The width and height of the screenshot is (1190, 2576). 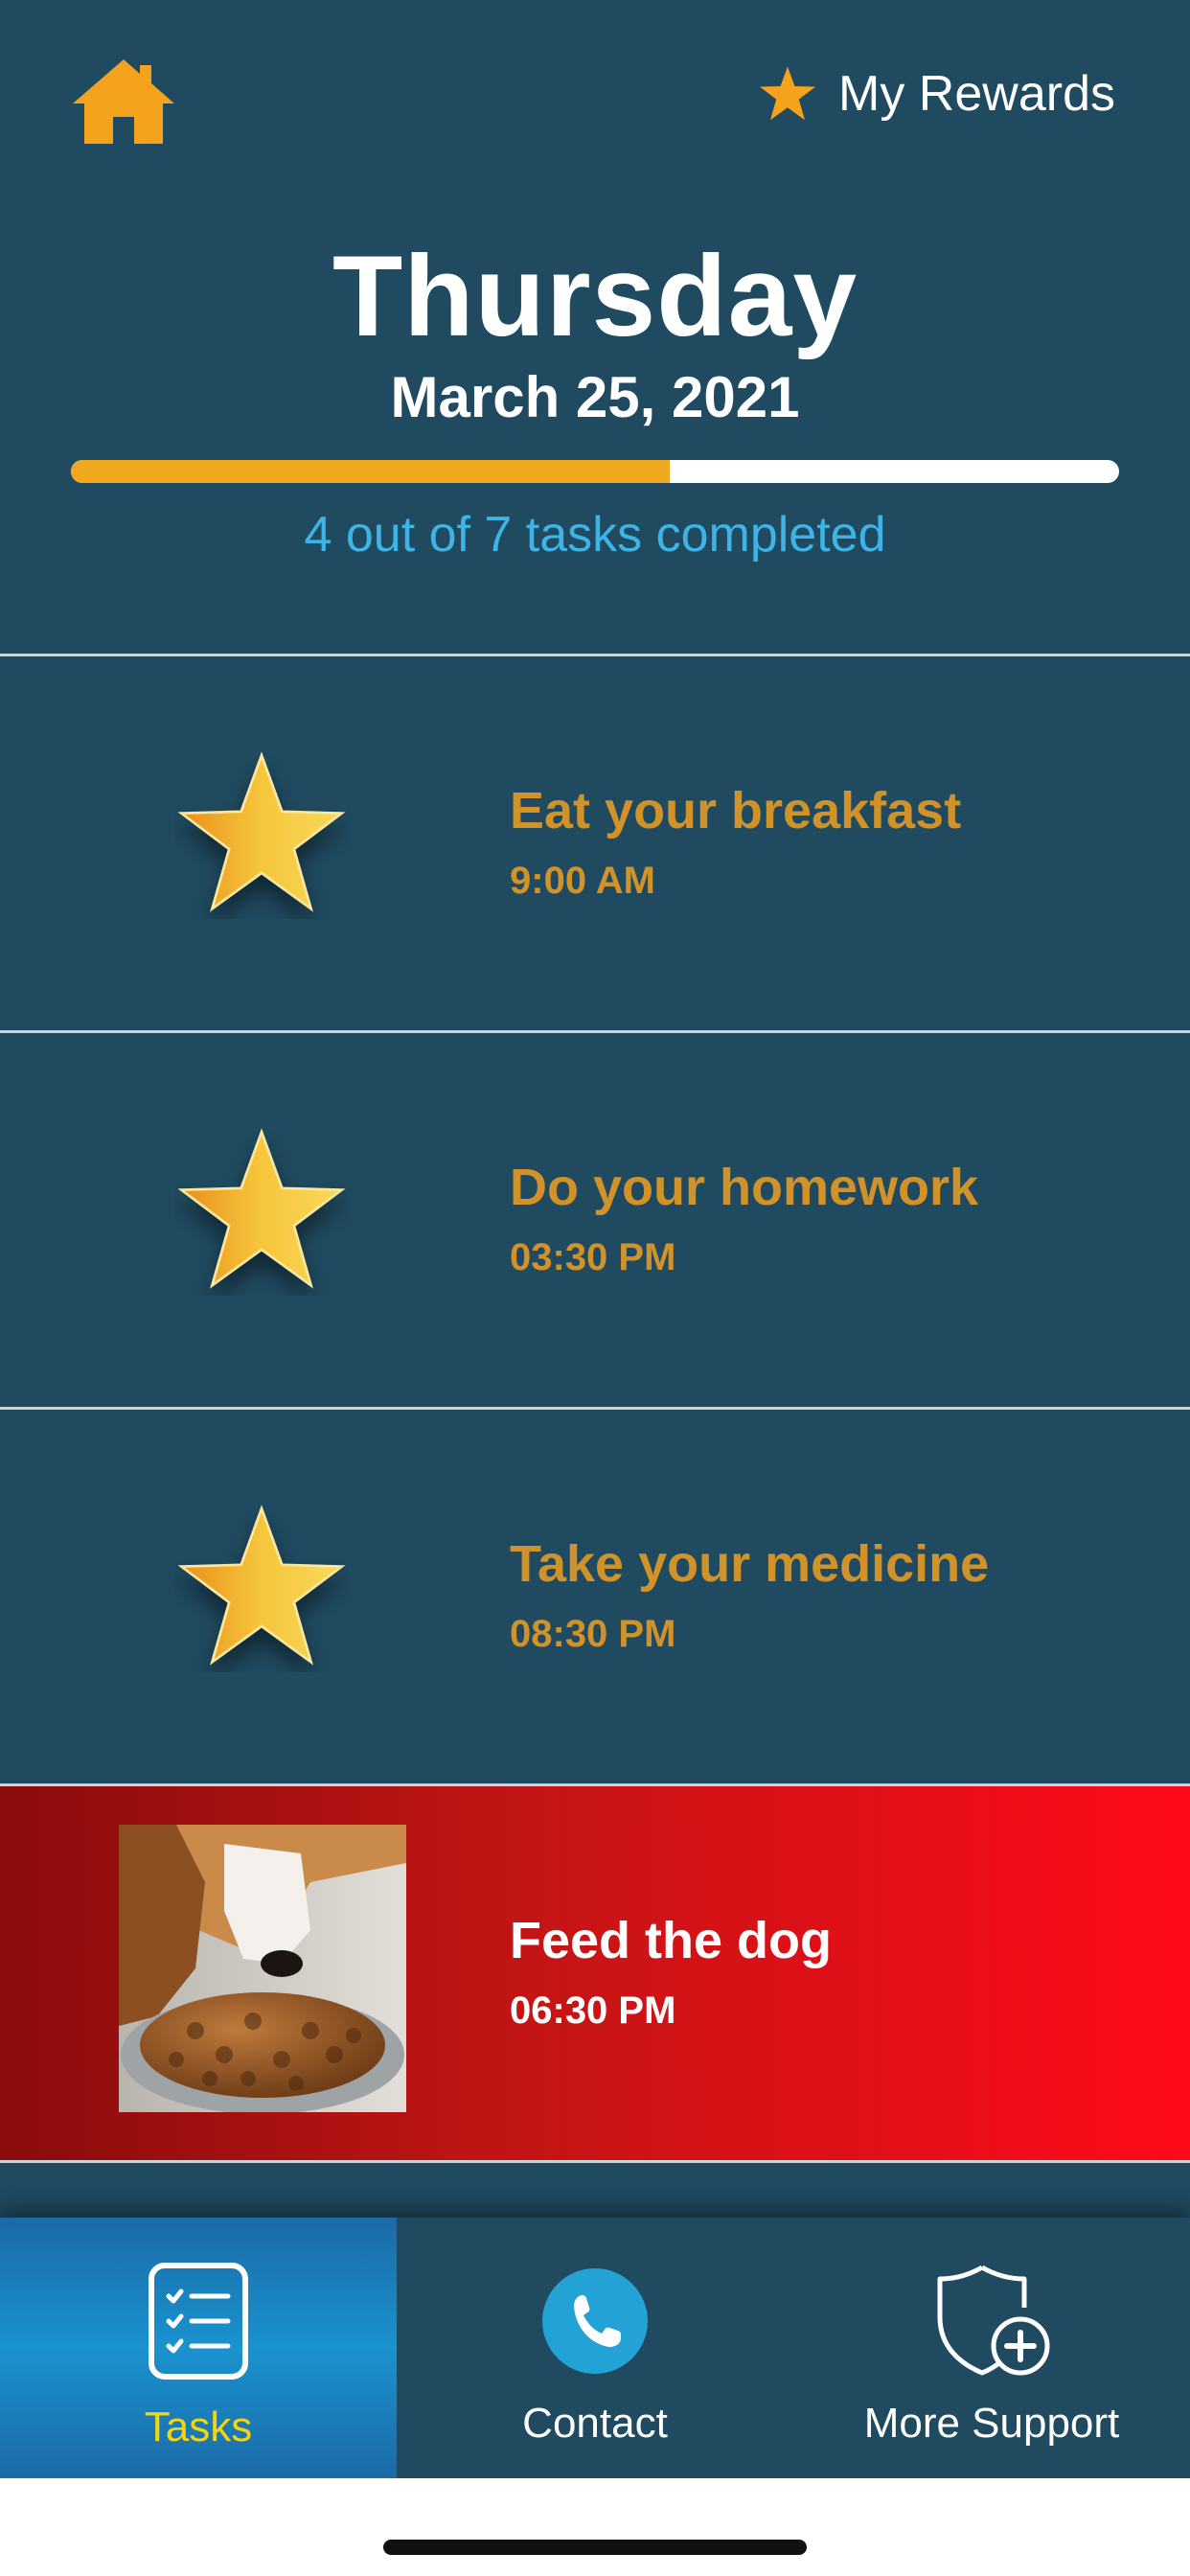 I want to click on task-time: 9:00 AM, so click(x=583, y=881).